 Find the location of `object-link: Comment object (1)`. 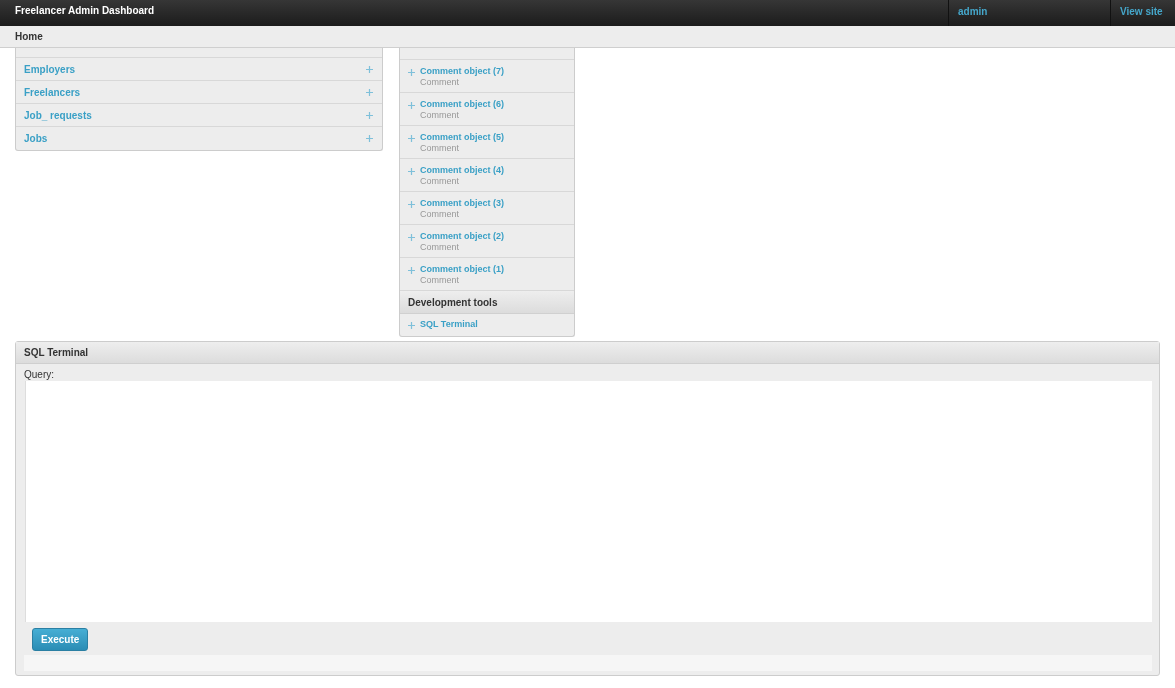

object-link: Comment object (1) is located at coordinates (462, 269).